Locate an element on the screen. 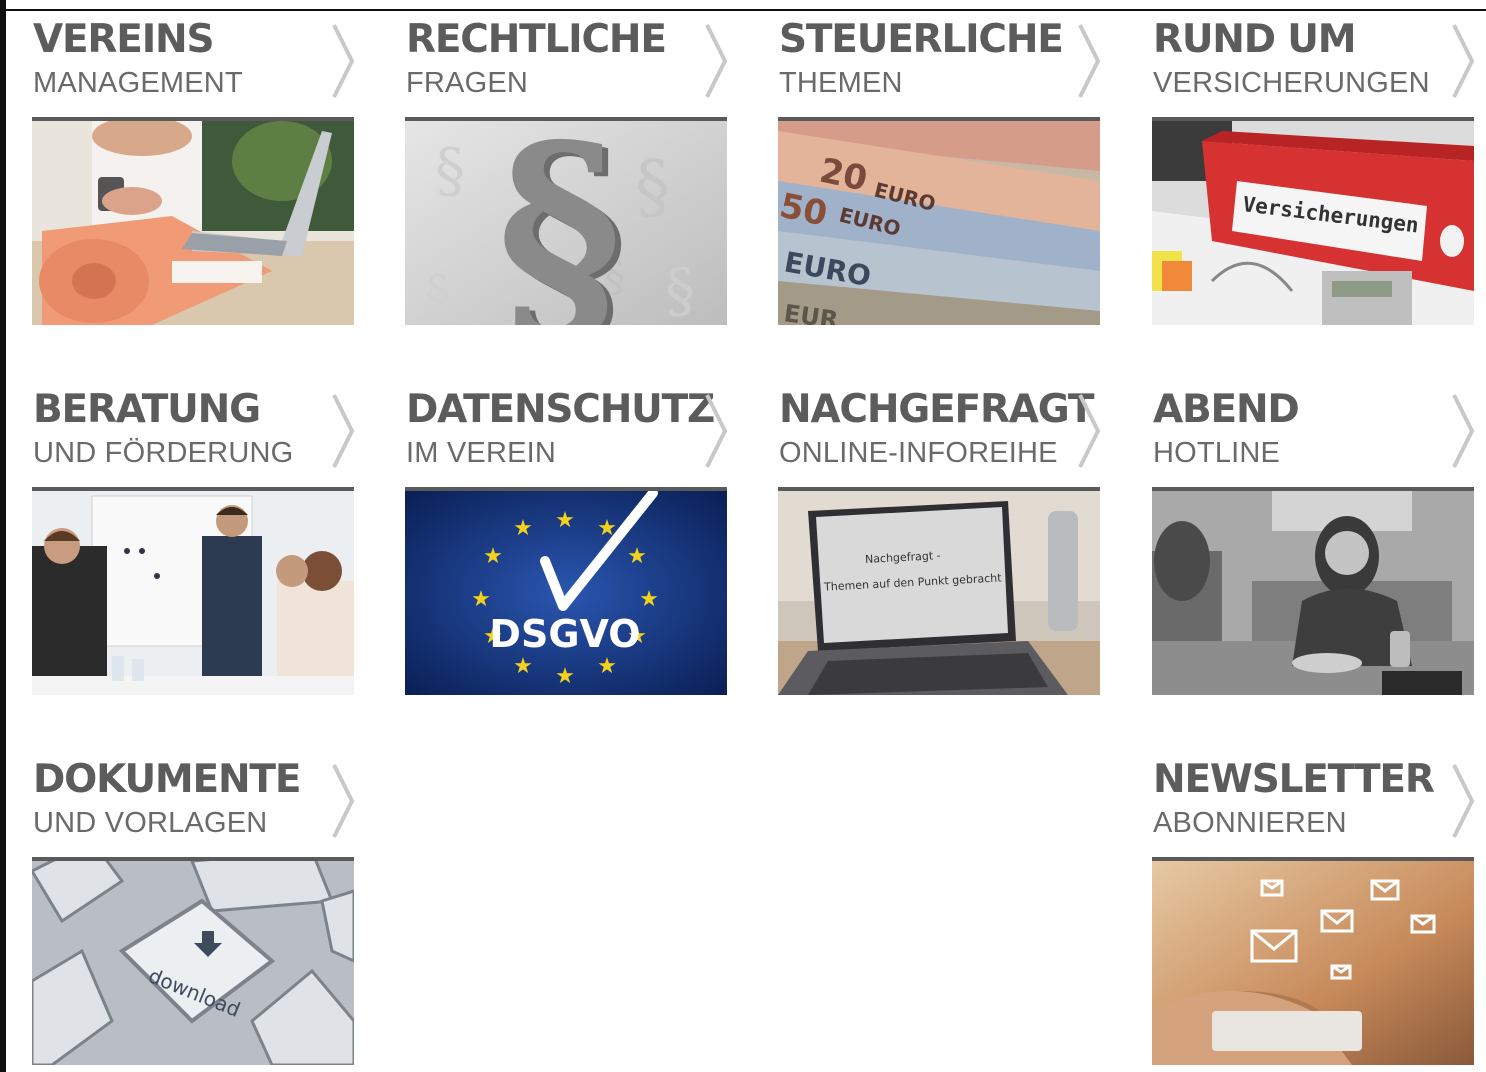 This screenshot has width=1486, height=1072. yoga-mat-laptop-photo is located at coordinates (193, 223).